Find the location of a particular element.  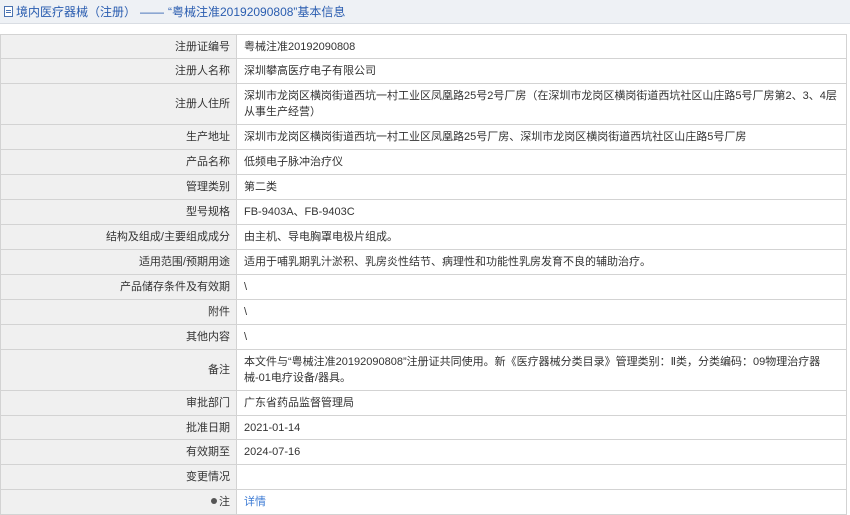

row-label: 其他内容 is located at coordinates (118, 337).